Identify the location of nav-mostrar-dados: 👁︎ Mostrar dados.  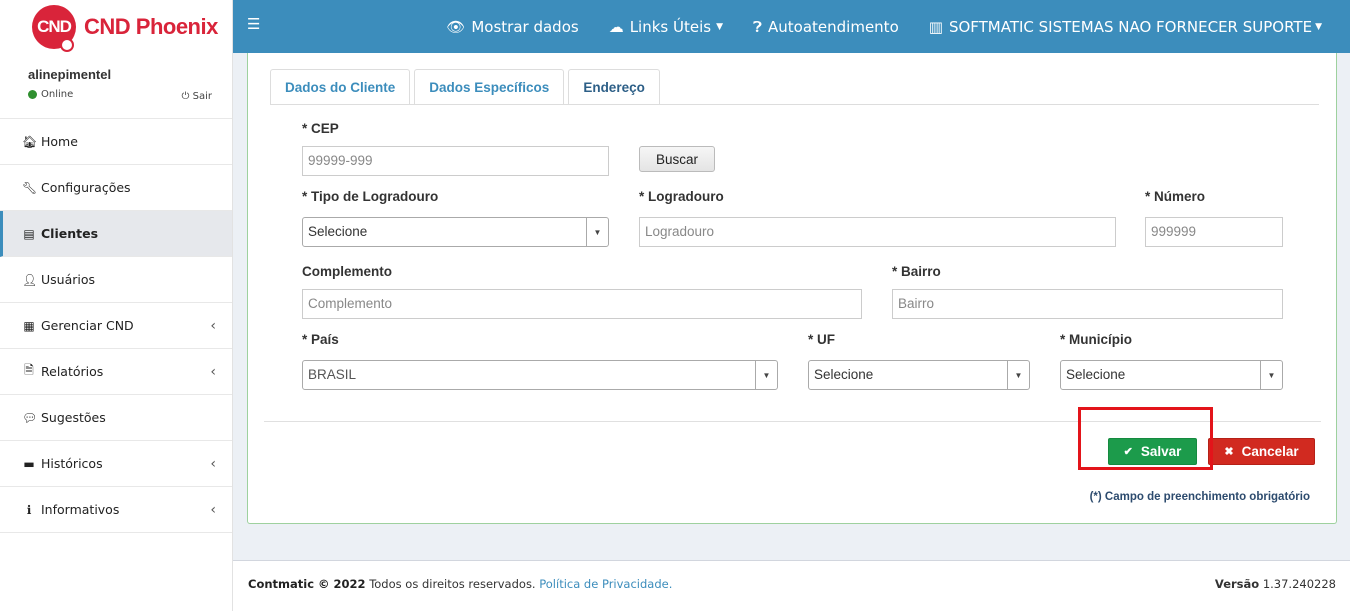
(512, 27).